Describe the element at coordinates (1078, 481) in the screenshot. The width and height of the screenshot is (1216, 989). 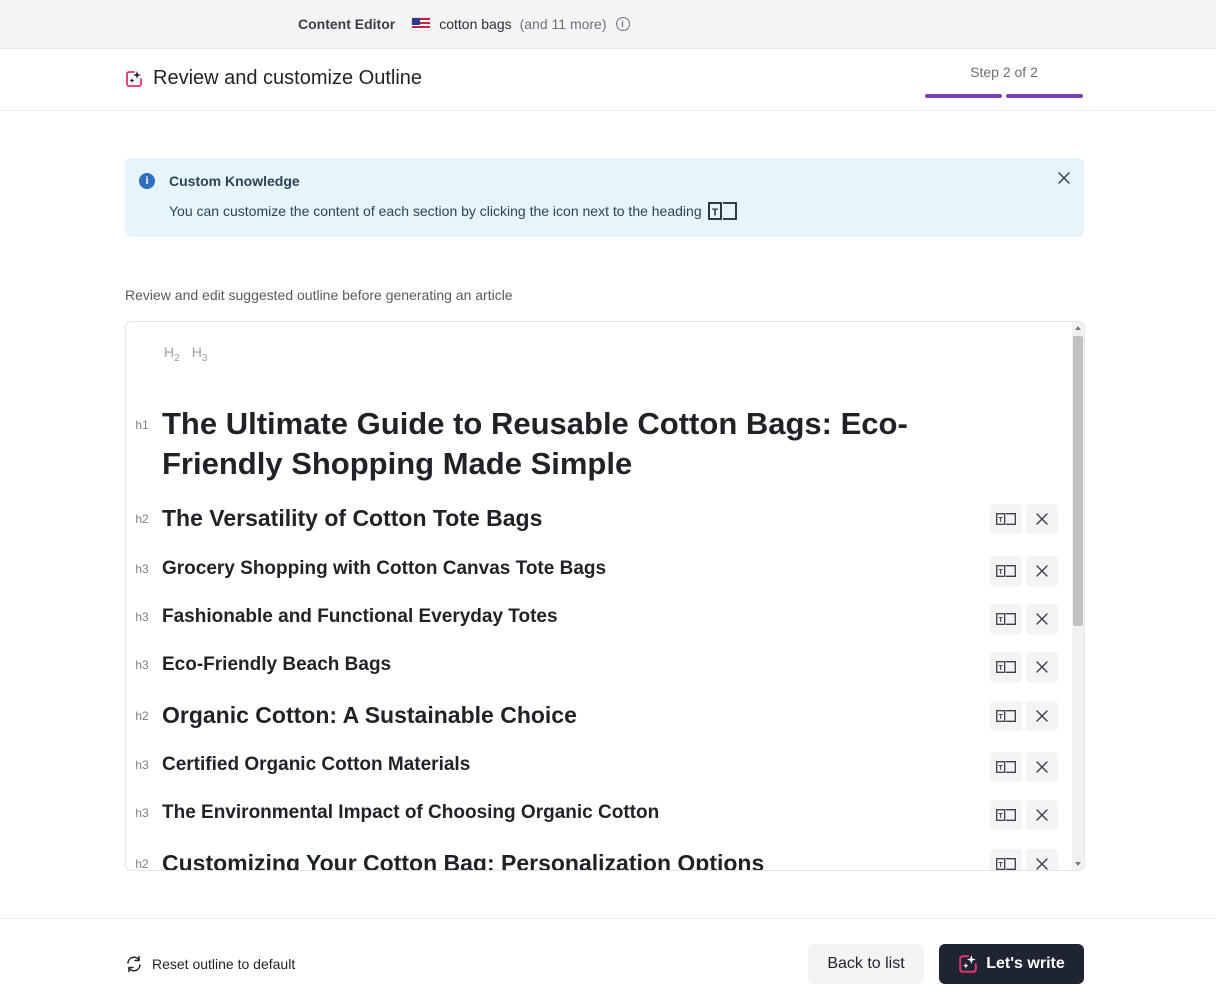
I see `scrollbar-thumb` at that location.